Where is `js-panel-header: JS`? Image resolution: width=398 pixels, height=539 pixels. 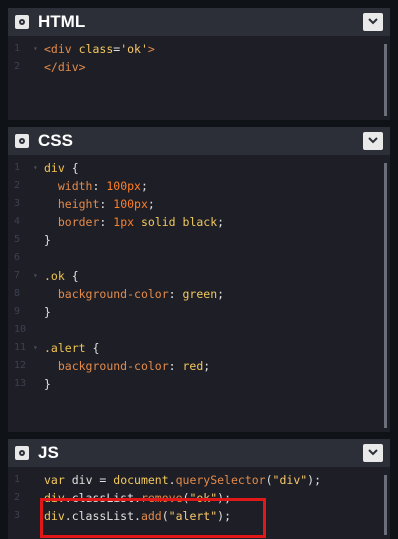 js-panel-header: JS is located at coordinates (199, 453).